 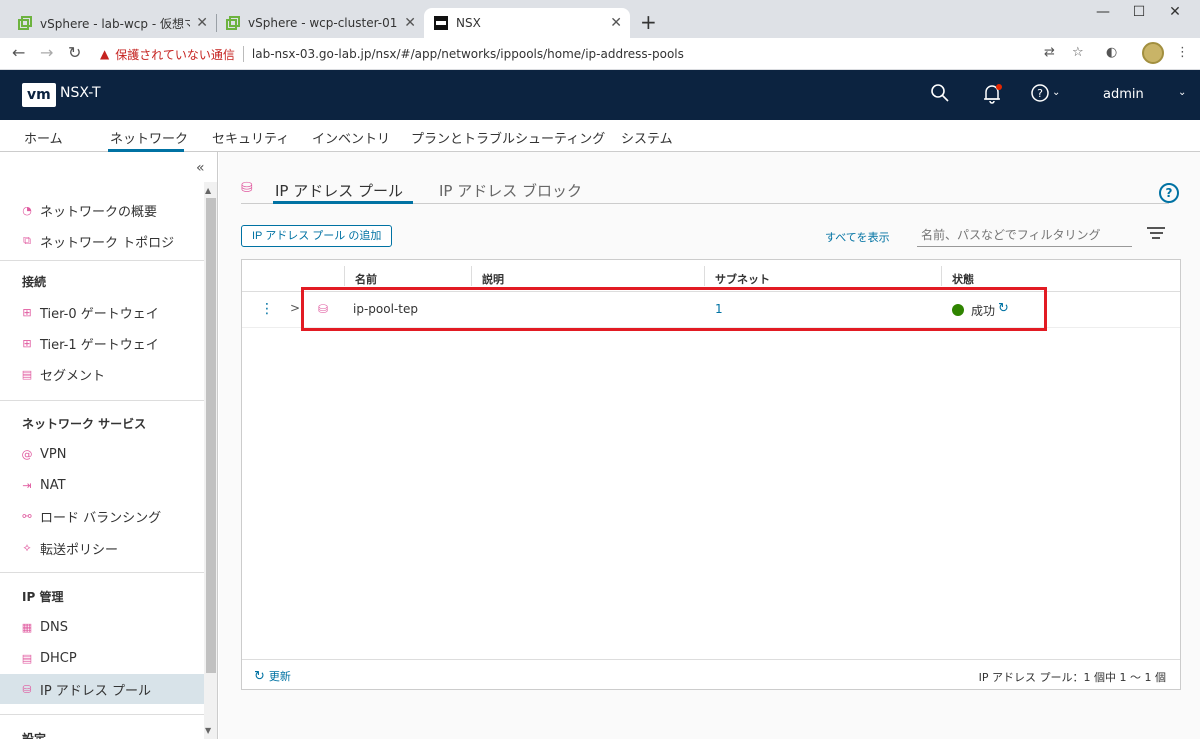 I want to click on pagination-count: IP アドレス プール：1 個中 1 ～ 1 個, so click(x=1072, y=677).